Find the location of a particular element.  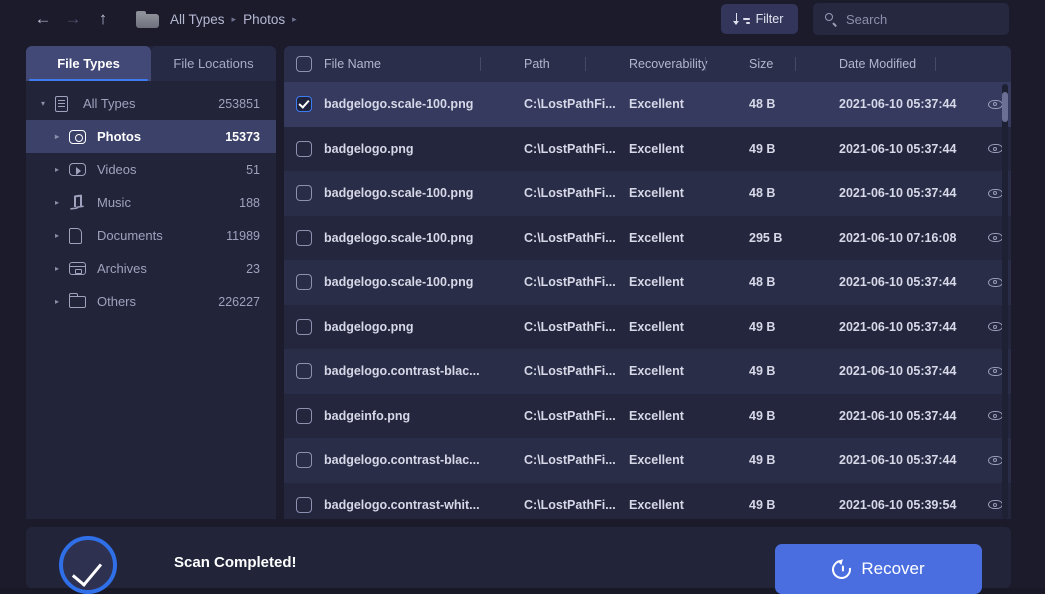

filter-button: Filter is located at coordinates (759, 19).